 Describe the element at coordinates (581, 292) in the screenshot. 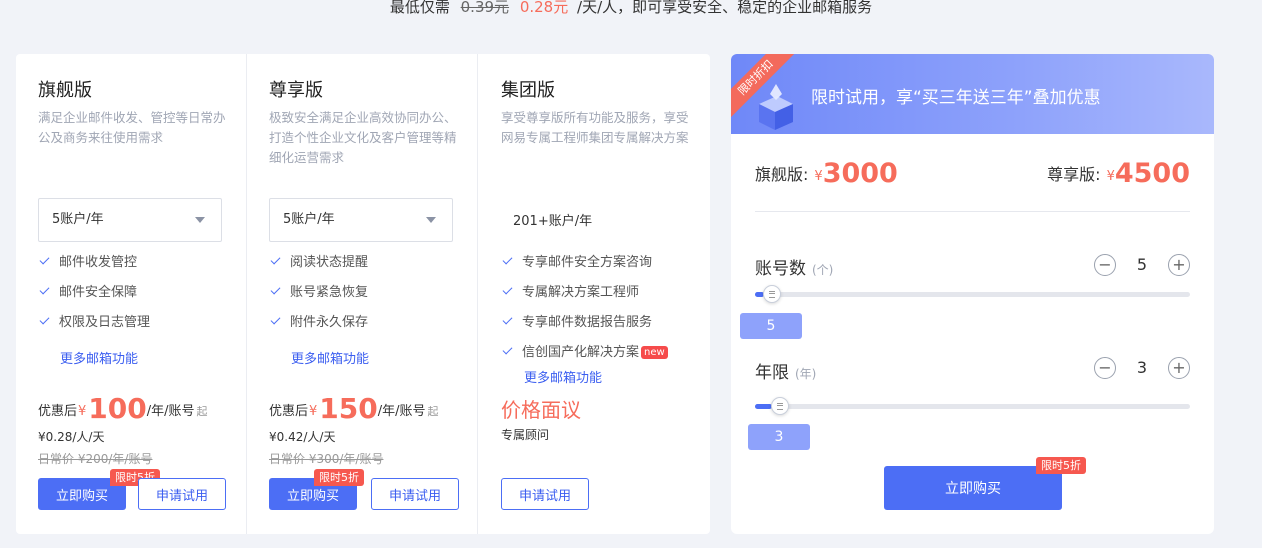

I see `feature-label: 专属解决方案工程师` at that location.